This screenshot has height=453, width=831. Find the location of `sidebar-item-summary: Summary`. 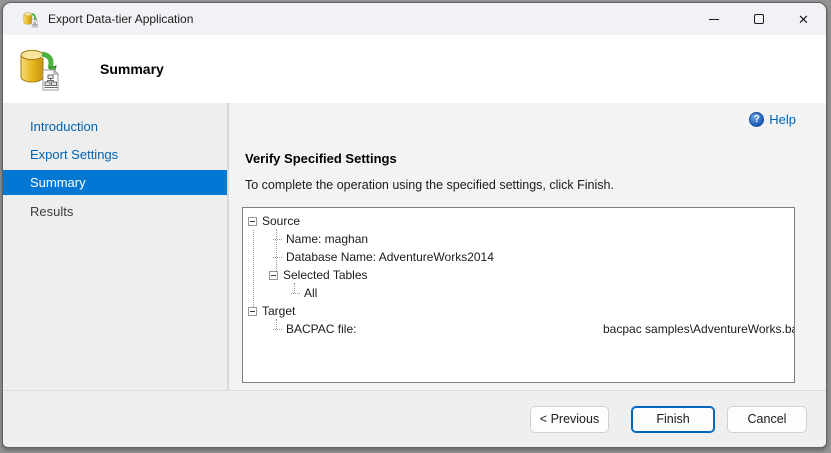

sidebar-item-summary: Summary is located at coordinates (115, 182).